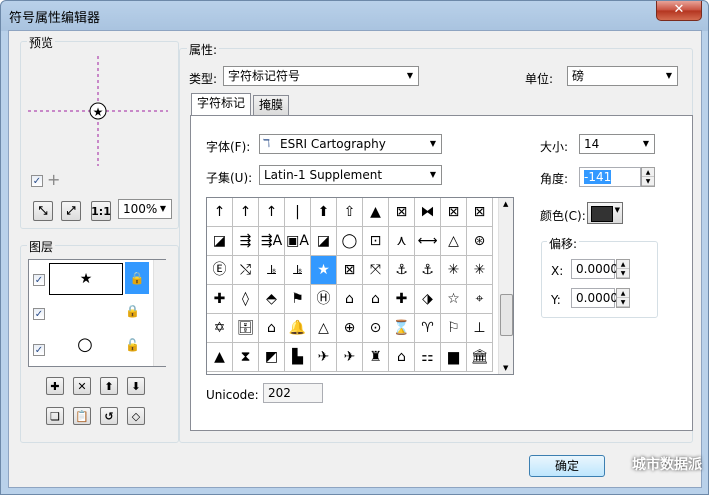  What do you see at coordinates (109, 416) in the screenshot?
I see `clear-button: ↺` at bounding box center [109, 416].